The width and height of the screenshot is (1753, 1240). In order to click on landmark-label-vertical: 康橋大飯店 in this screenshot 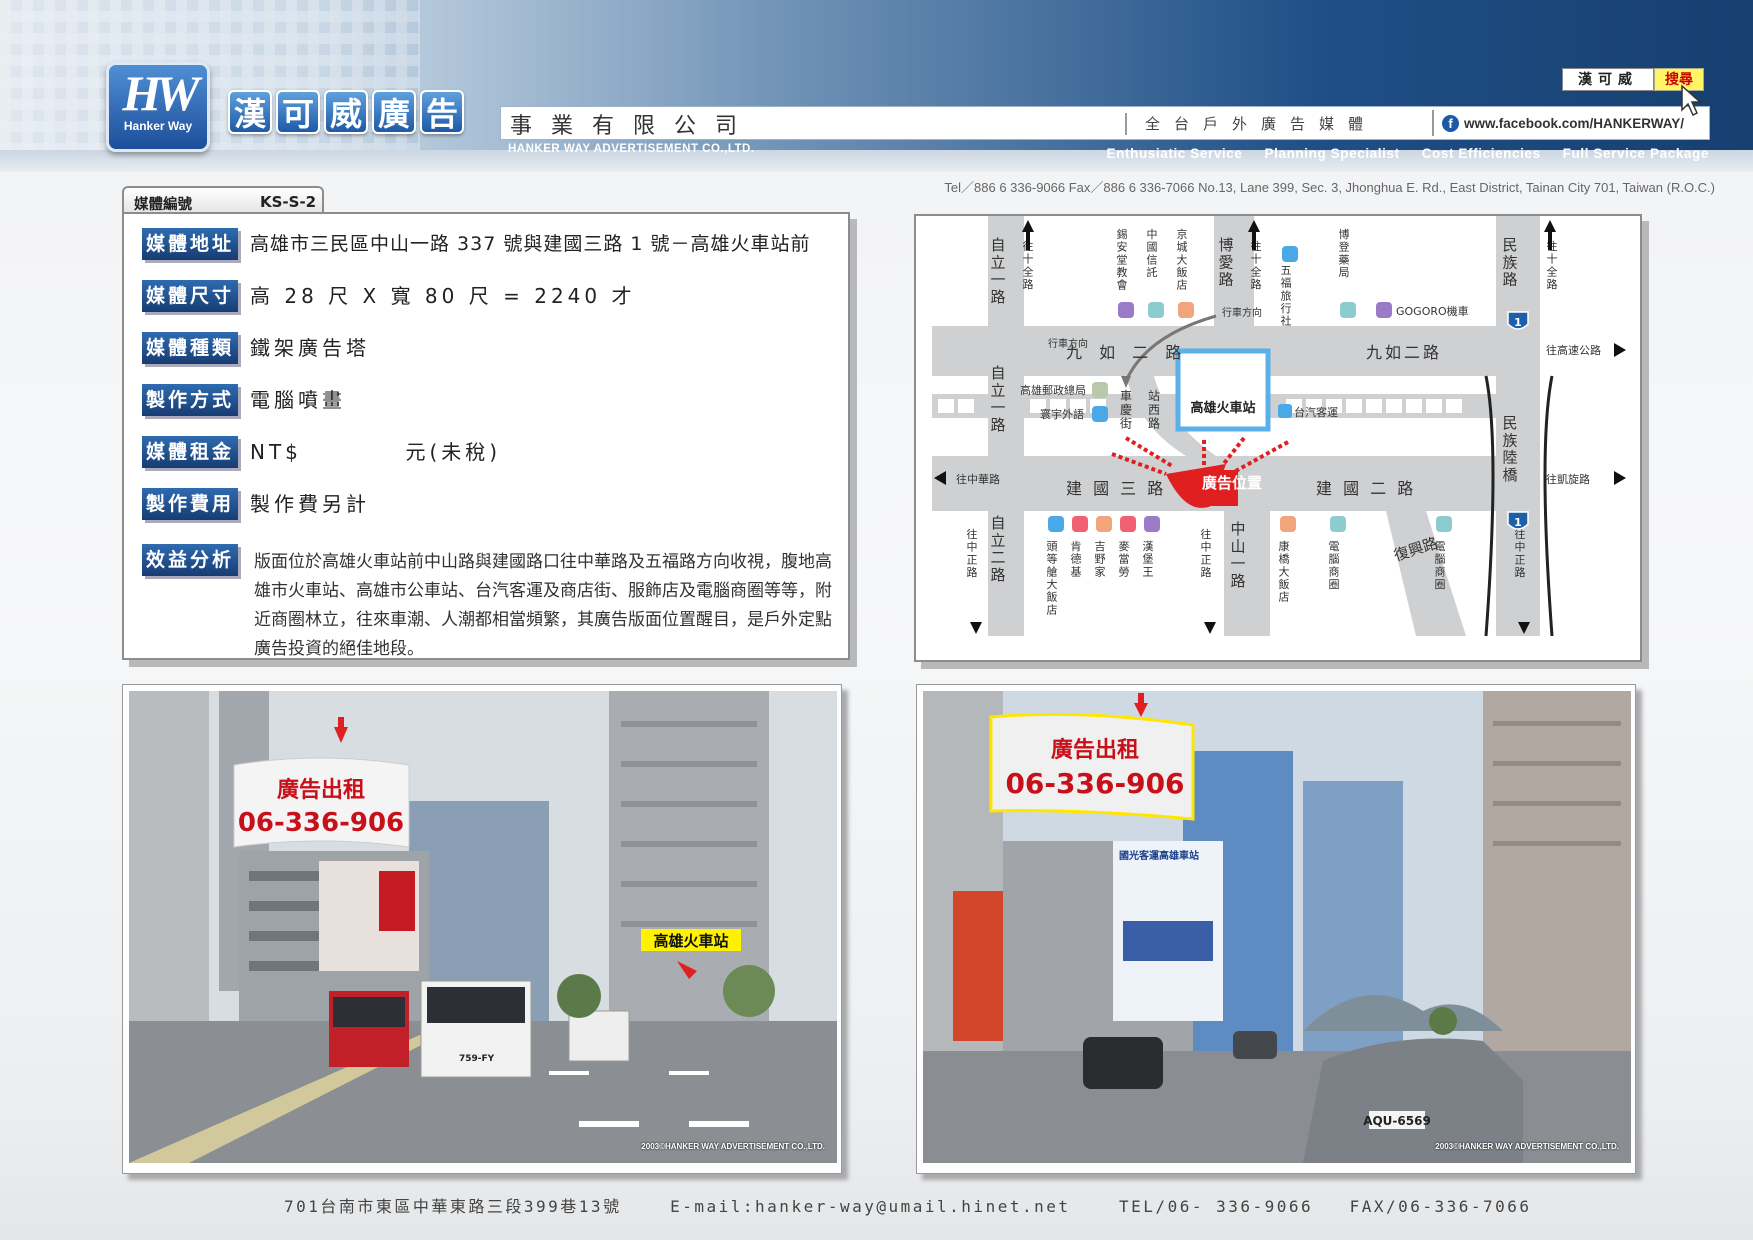, I will do `click(1284, 571)`.